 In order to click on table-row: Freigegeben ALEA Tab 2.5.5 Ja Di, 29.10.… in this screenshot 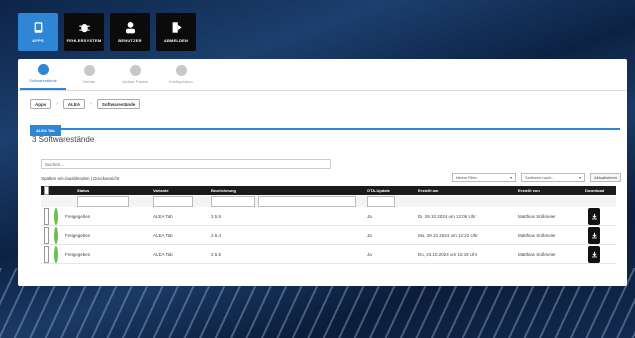, I will do `click(328, 217)`.